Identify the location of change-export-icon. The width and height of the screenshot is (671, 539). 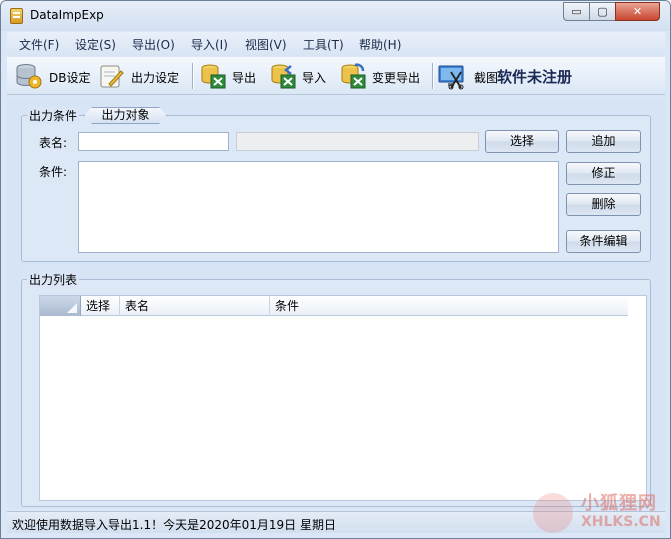
(353, 76).